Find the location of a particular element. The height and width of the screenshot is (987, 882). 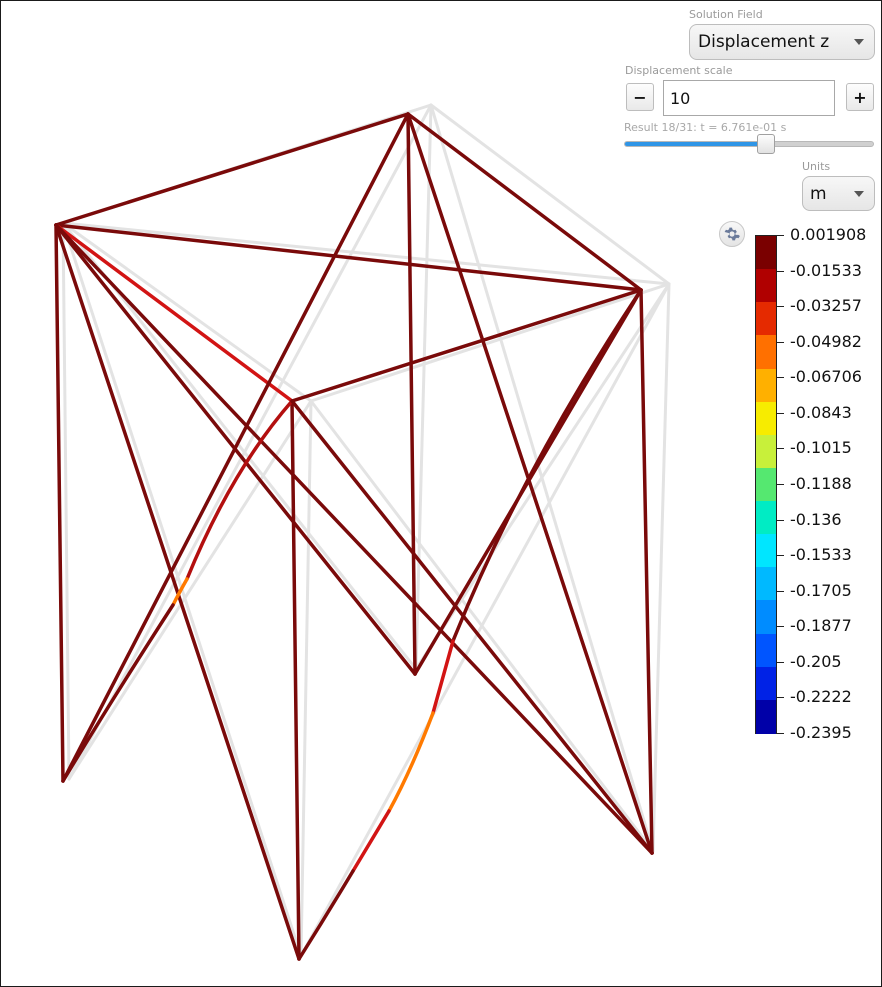

solution-field-value: Displacement z is located at coordinates (764, 42).